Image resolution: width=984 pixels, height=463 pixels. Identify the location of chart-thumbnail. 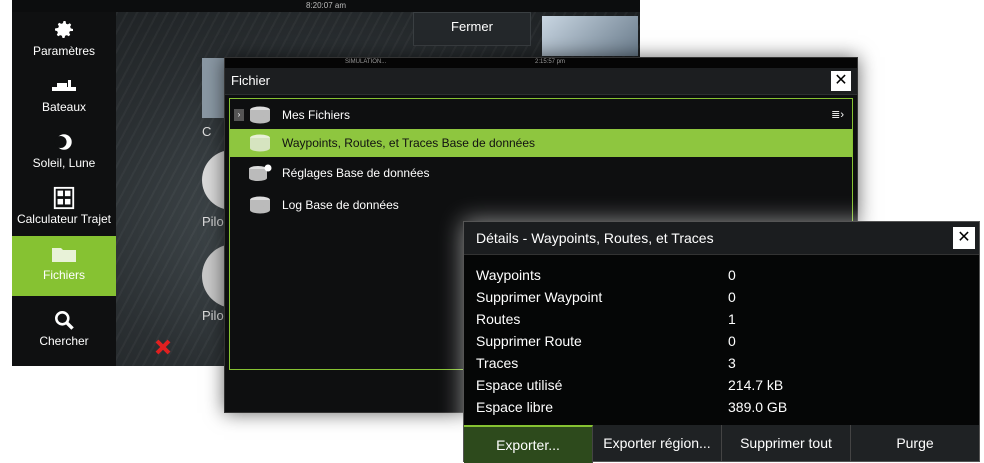
(590, 36).